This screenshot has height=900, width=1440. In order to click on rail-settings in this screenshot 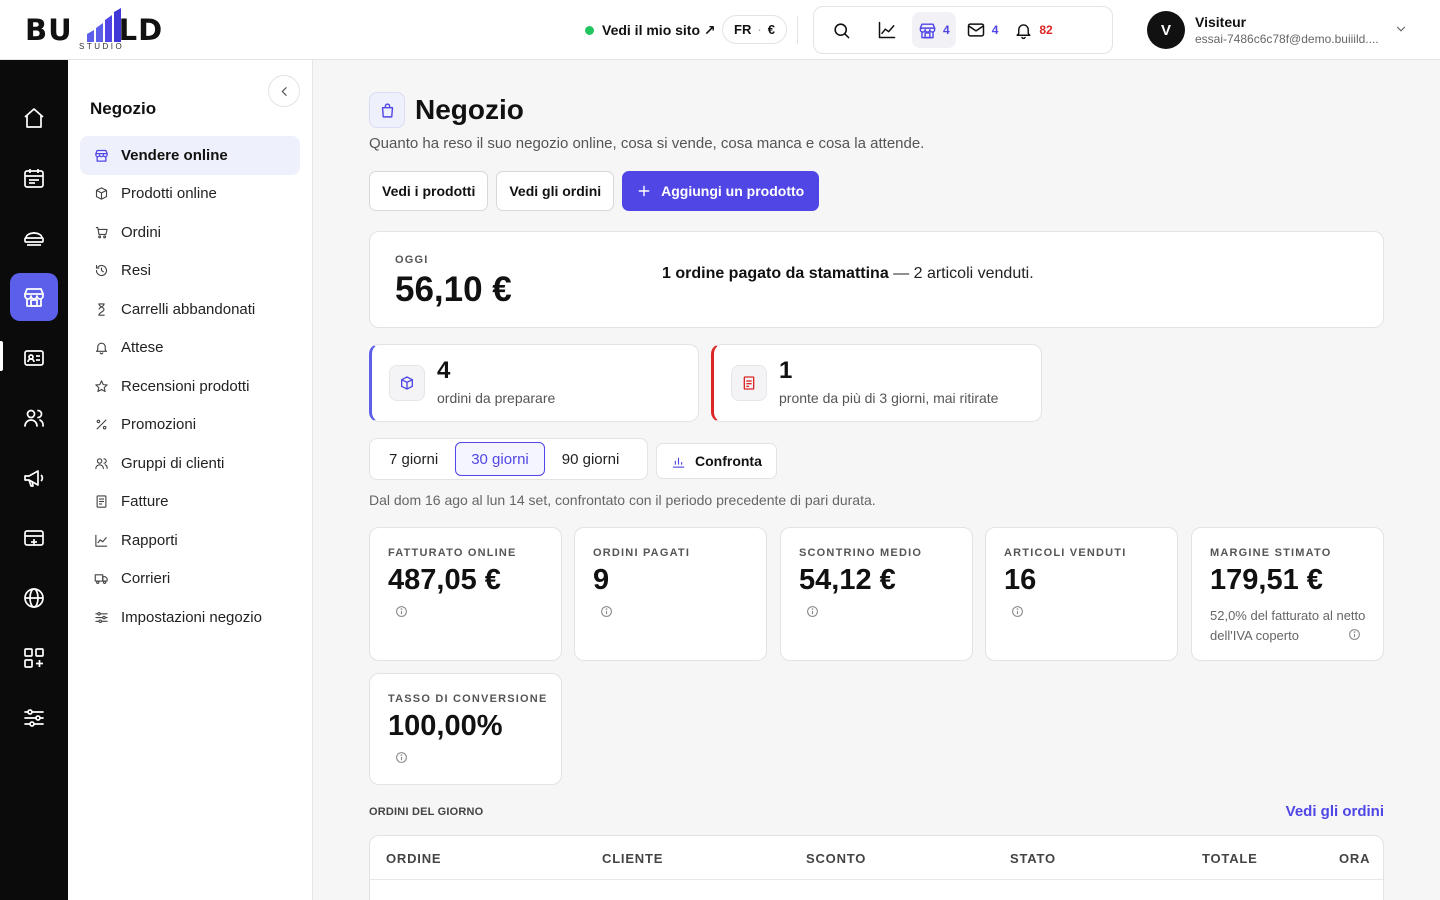, I will do `click(34, 718)`.